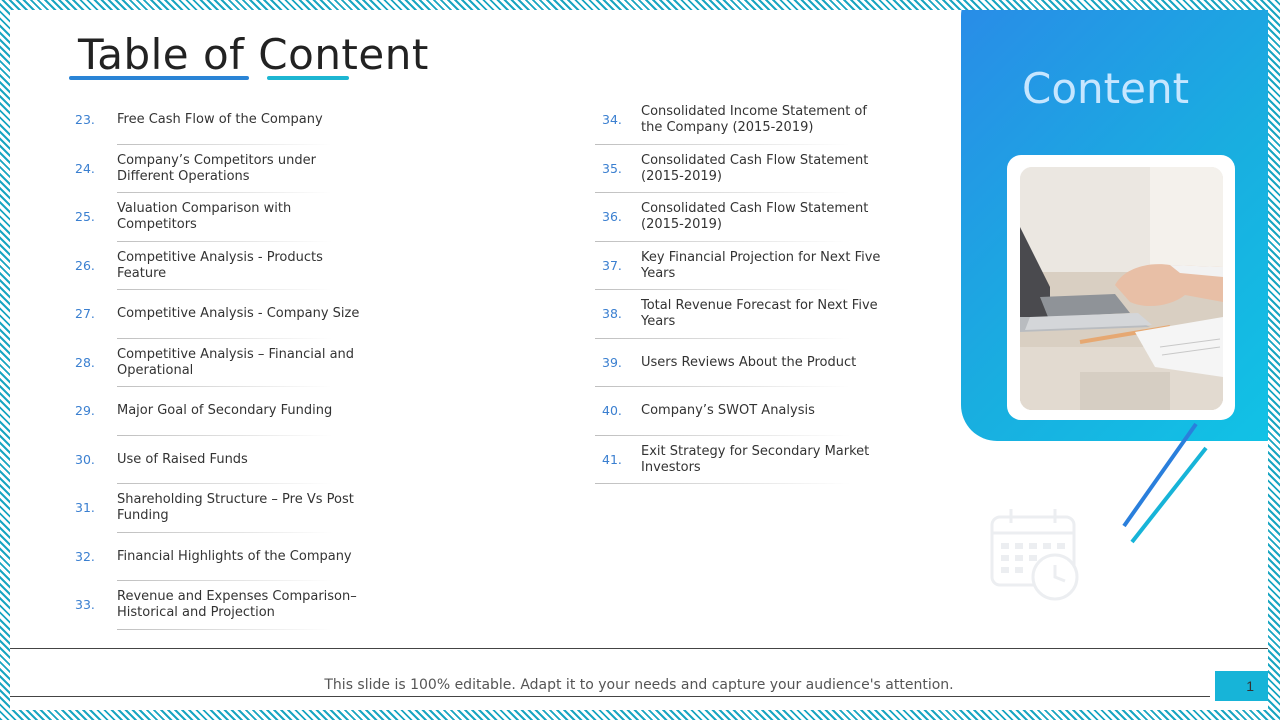 This screenshot has height=720, width=1280. What do you see at coordinates (159, 78) in the screenshot?
I see `title-underline-blue` at bounding box center [159, 78].